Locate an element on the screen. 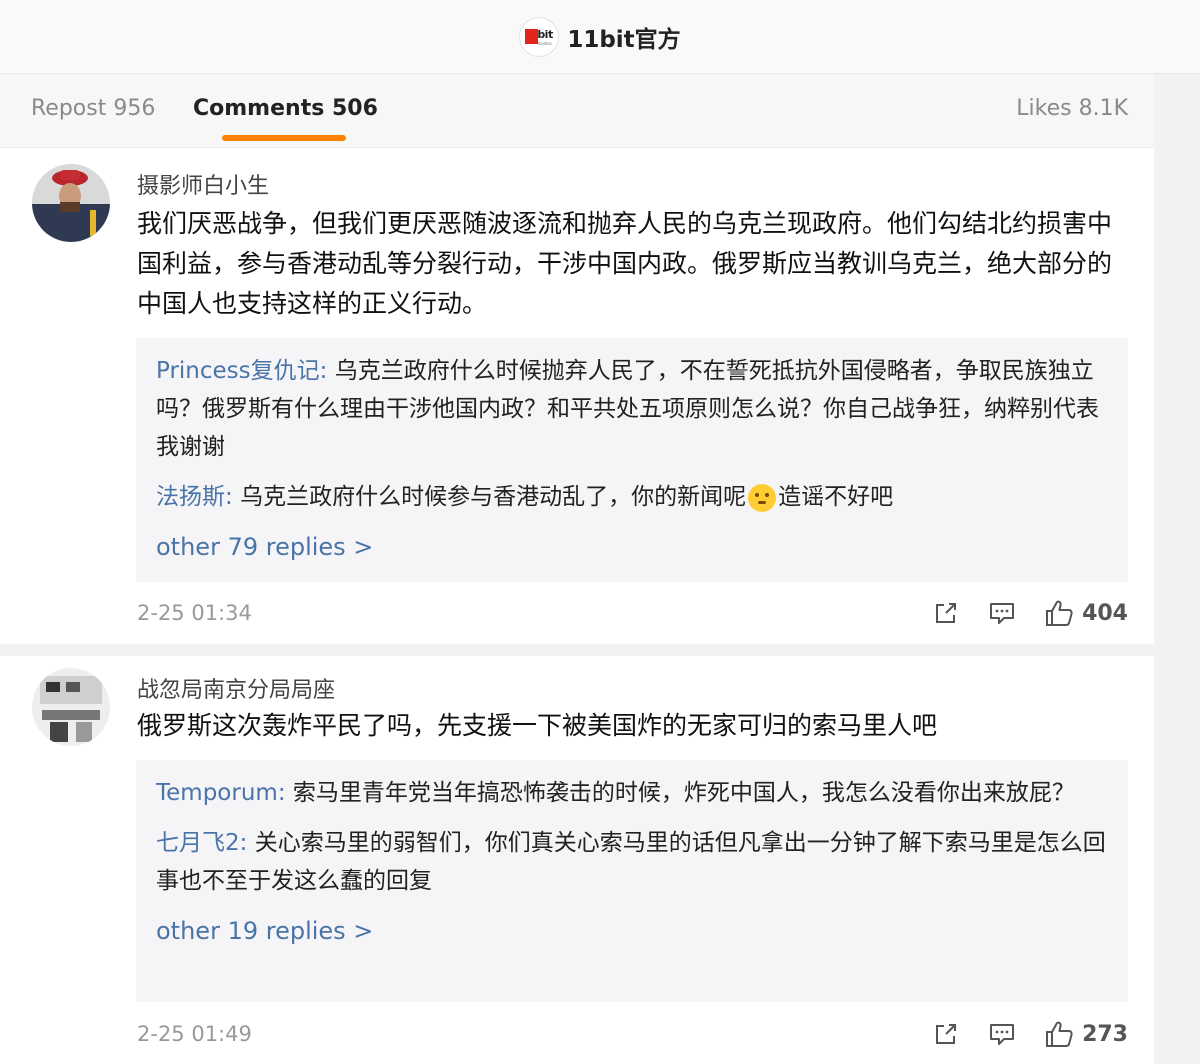 The image size is (1200, 1064). comment-author: 战忽局南京分局局座 is located at coordinates (236, 688).